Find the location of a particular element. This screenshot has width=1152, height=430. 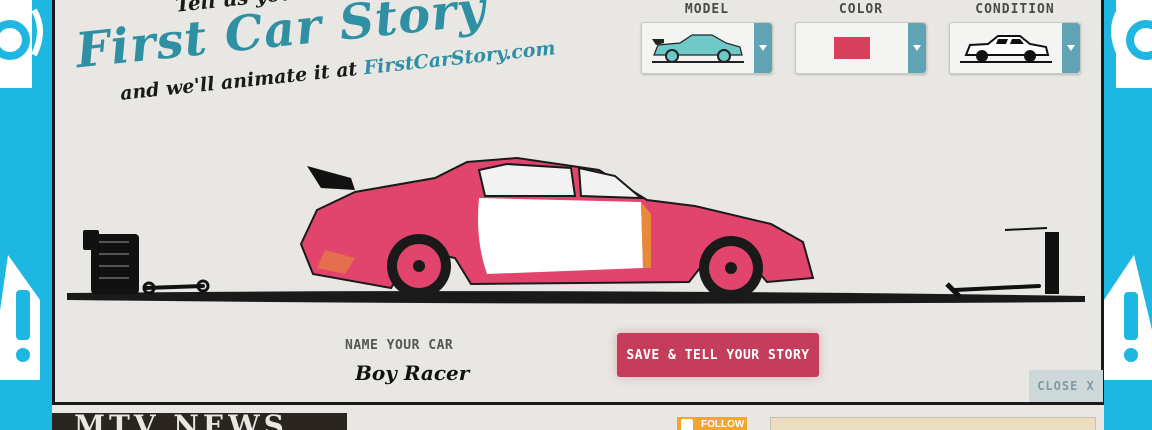

car-door-primer is located at coordinates (560, 236).